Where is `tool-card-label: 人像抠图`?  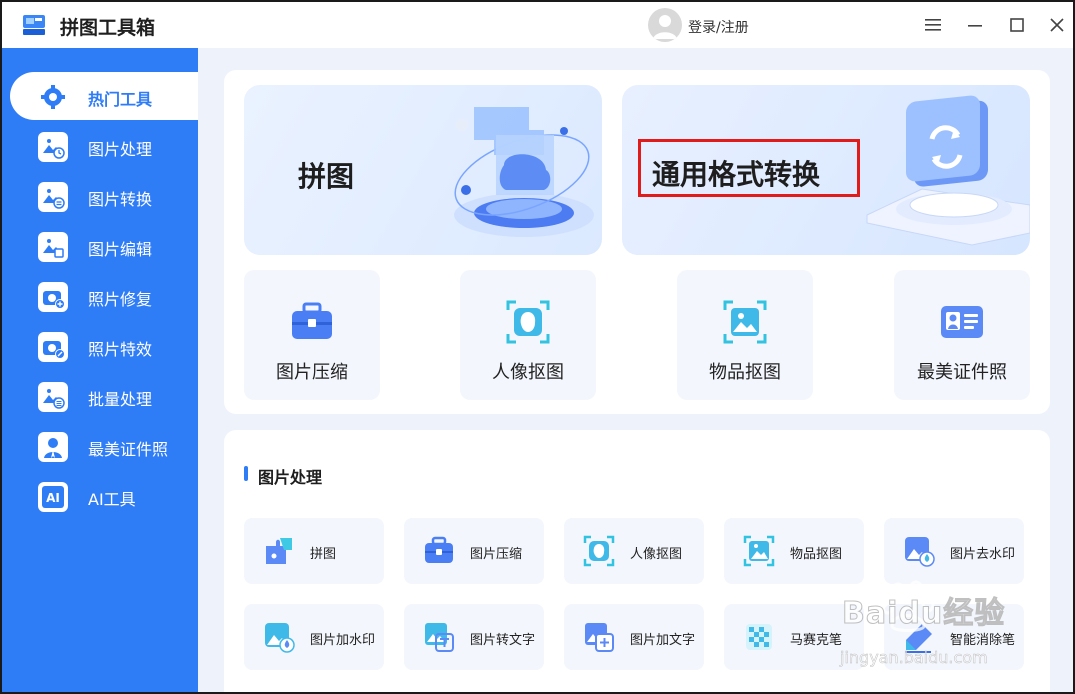 tool-card-label: 人像抠图 is located at coordinates (528, 372).